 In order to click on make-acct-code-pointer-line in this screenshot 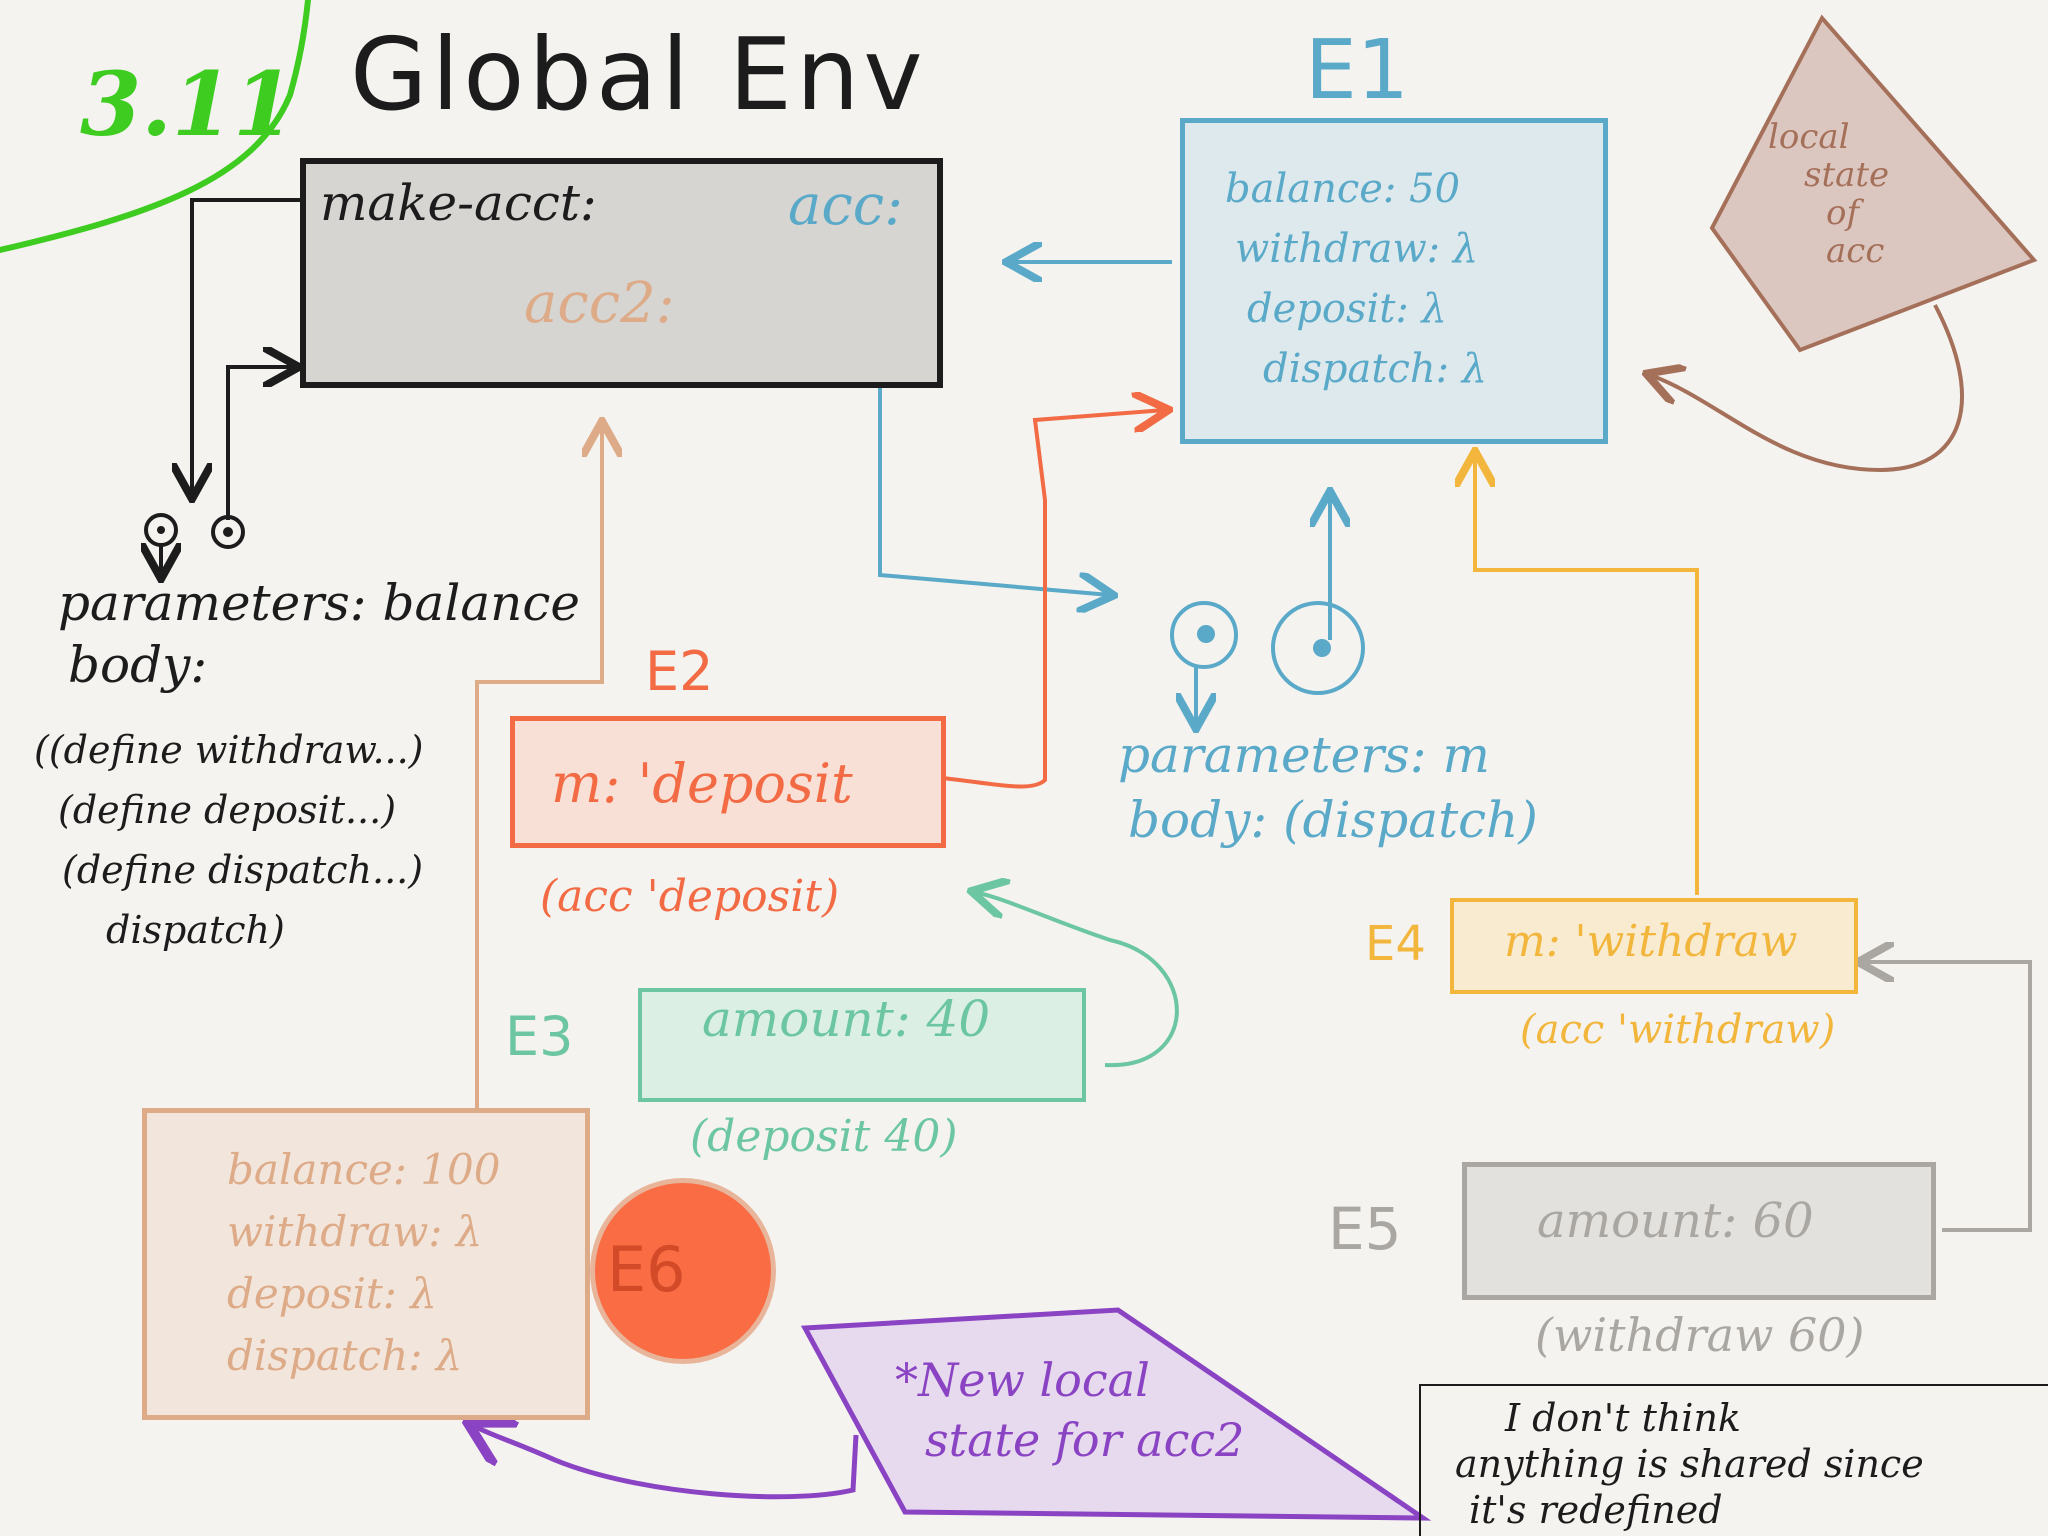, I will do `click(260, 443)`.